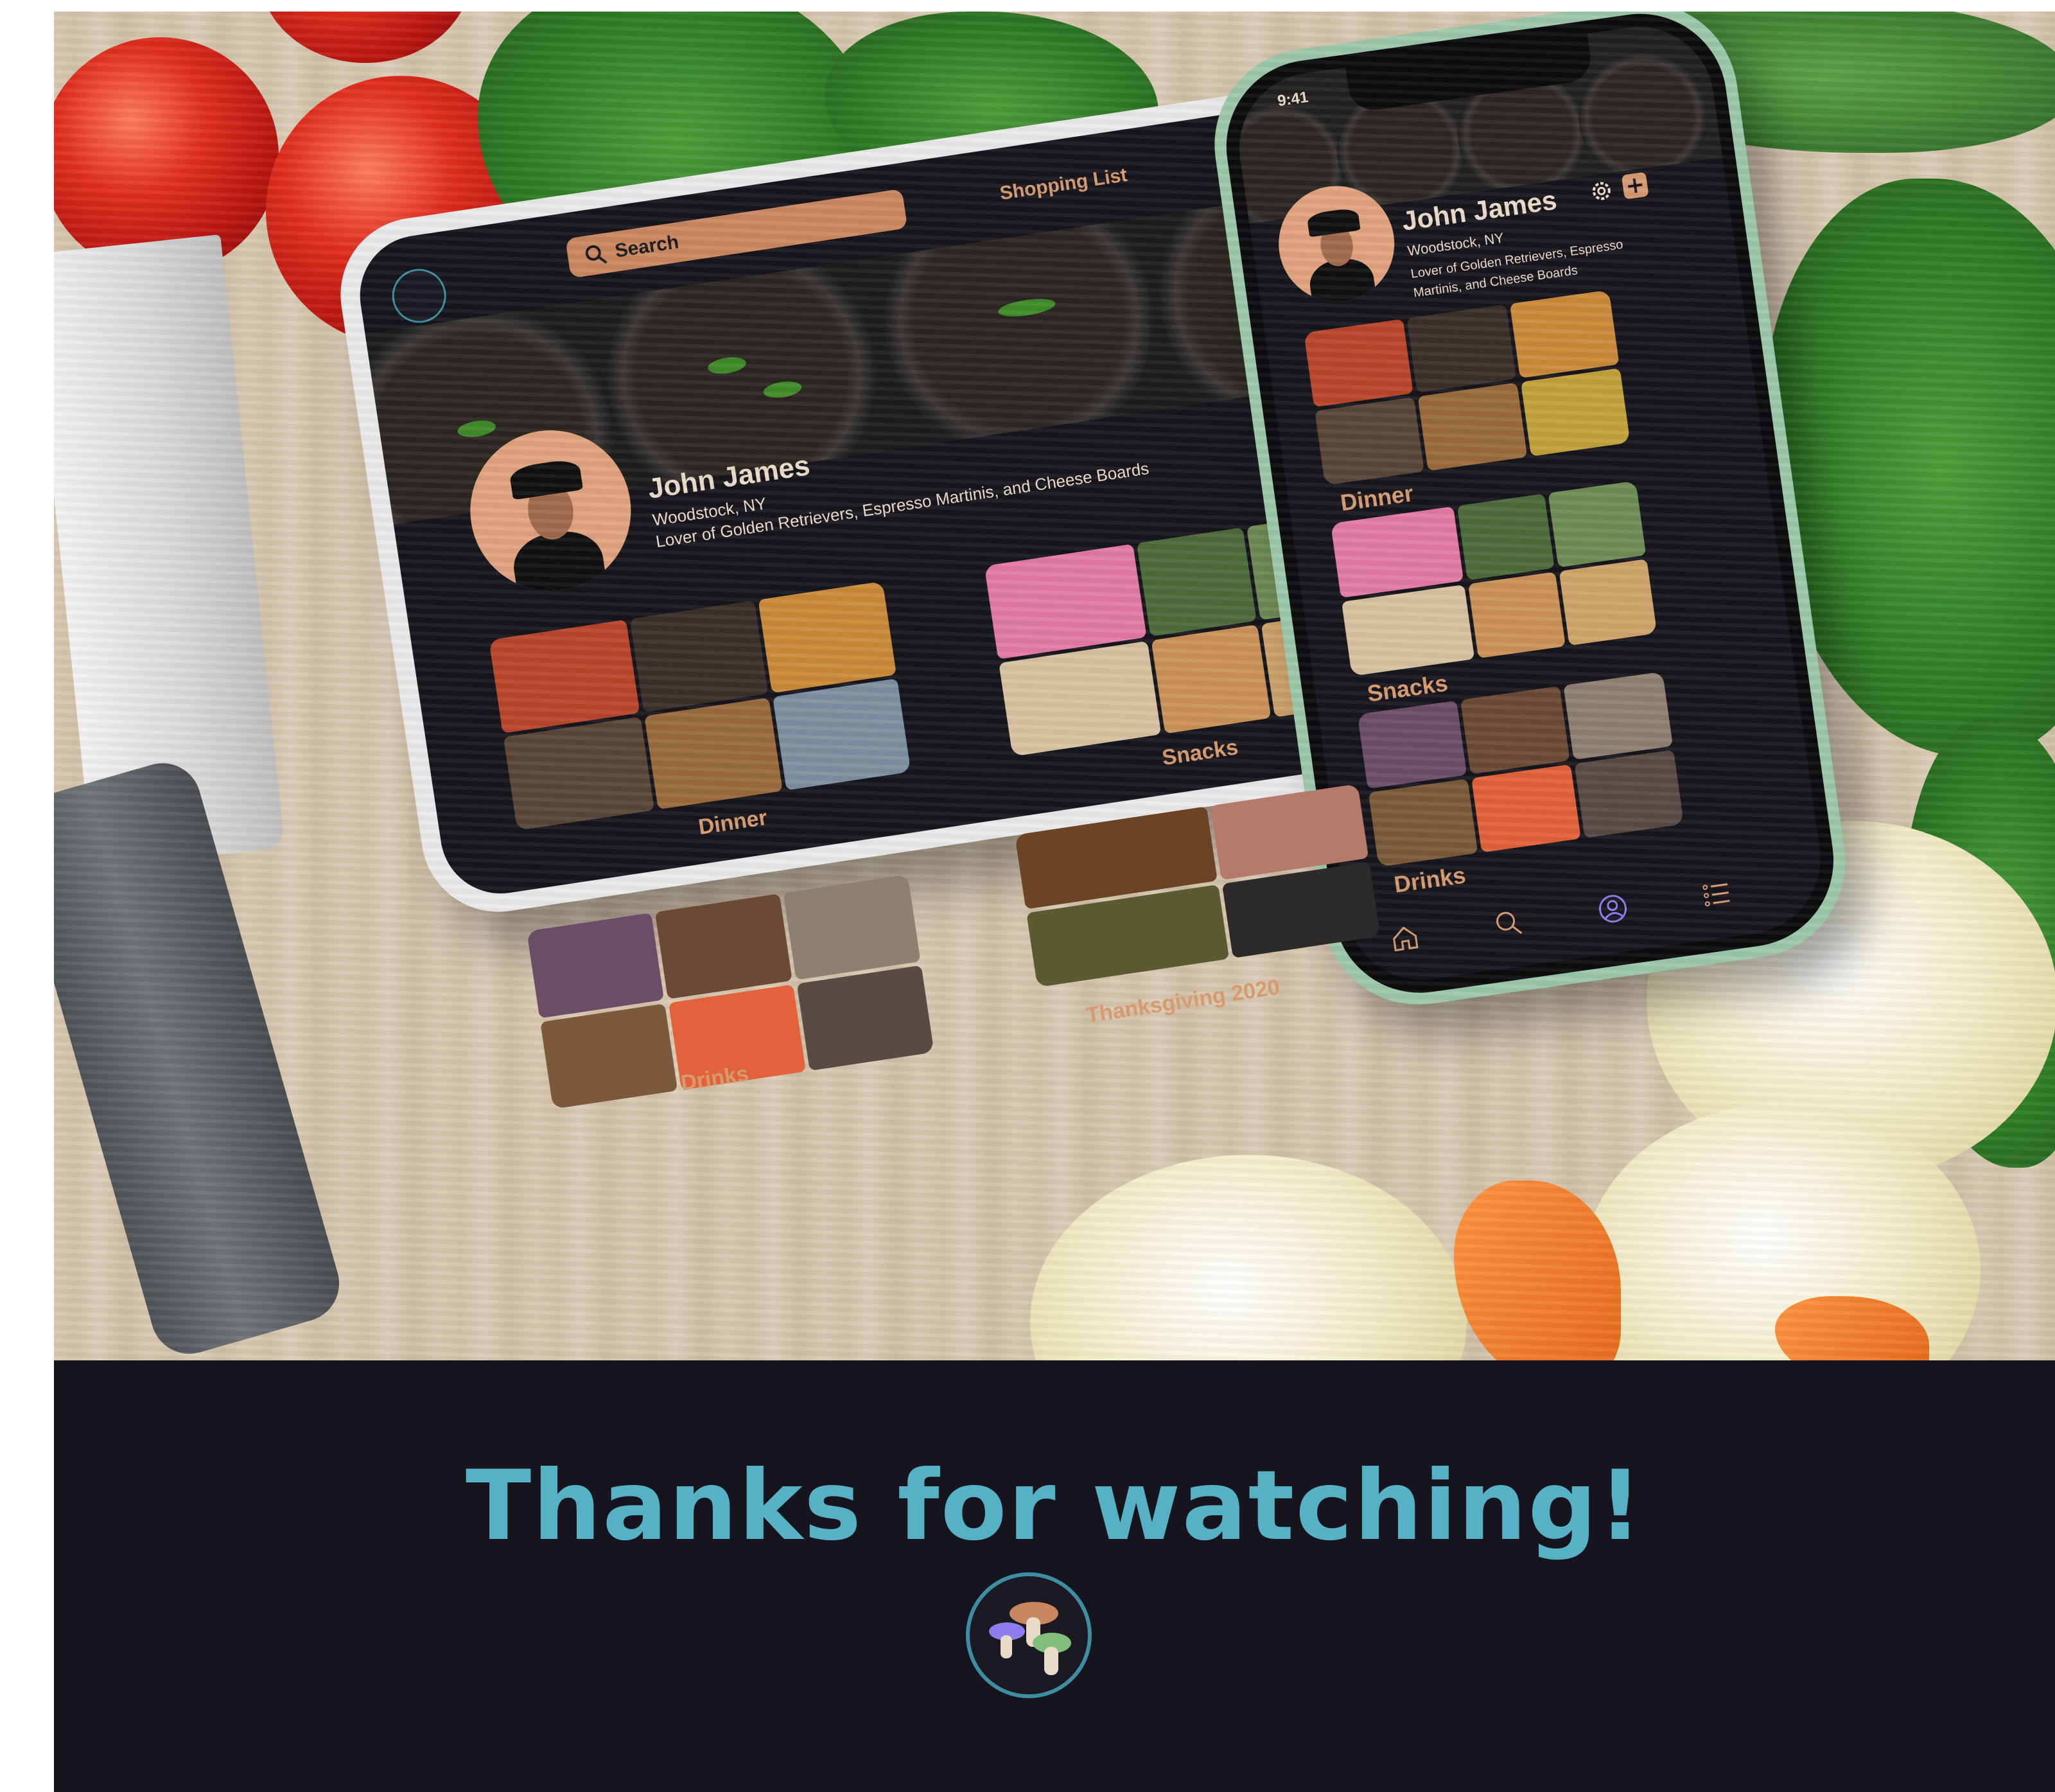 This screenshot has width=2055, height=1792. Describe the element at coordinates (169, 551) in the screenshot. I see `knife-blade` at that location.